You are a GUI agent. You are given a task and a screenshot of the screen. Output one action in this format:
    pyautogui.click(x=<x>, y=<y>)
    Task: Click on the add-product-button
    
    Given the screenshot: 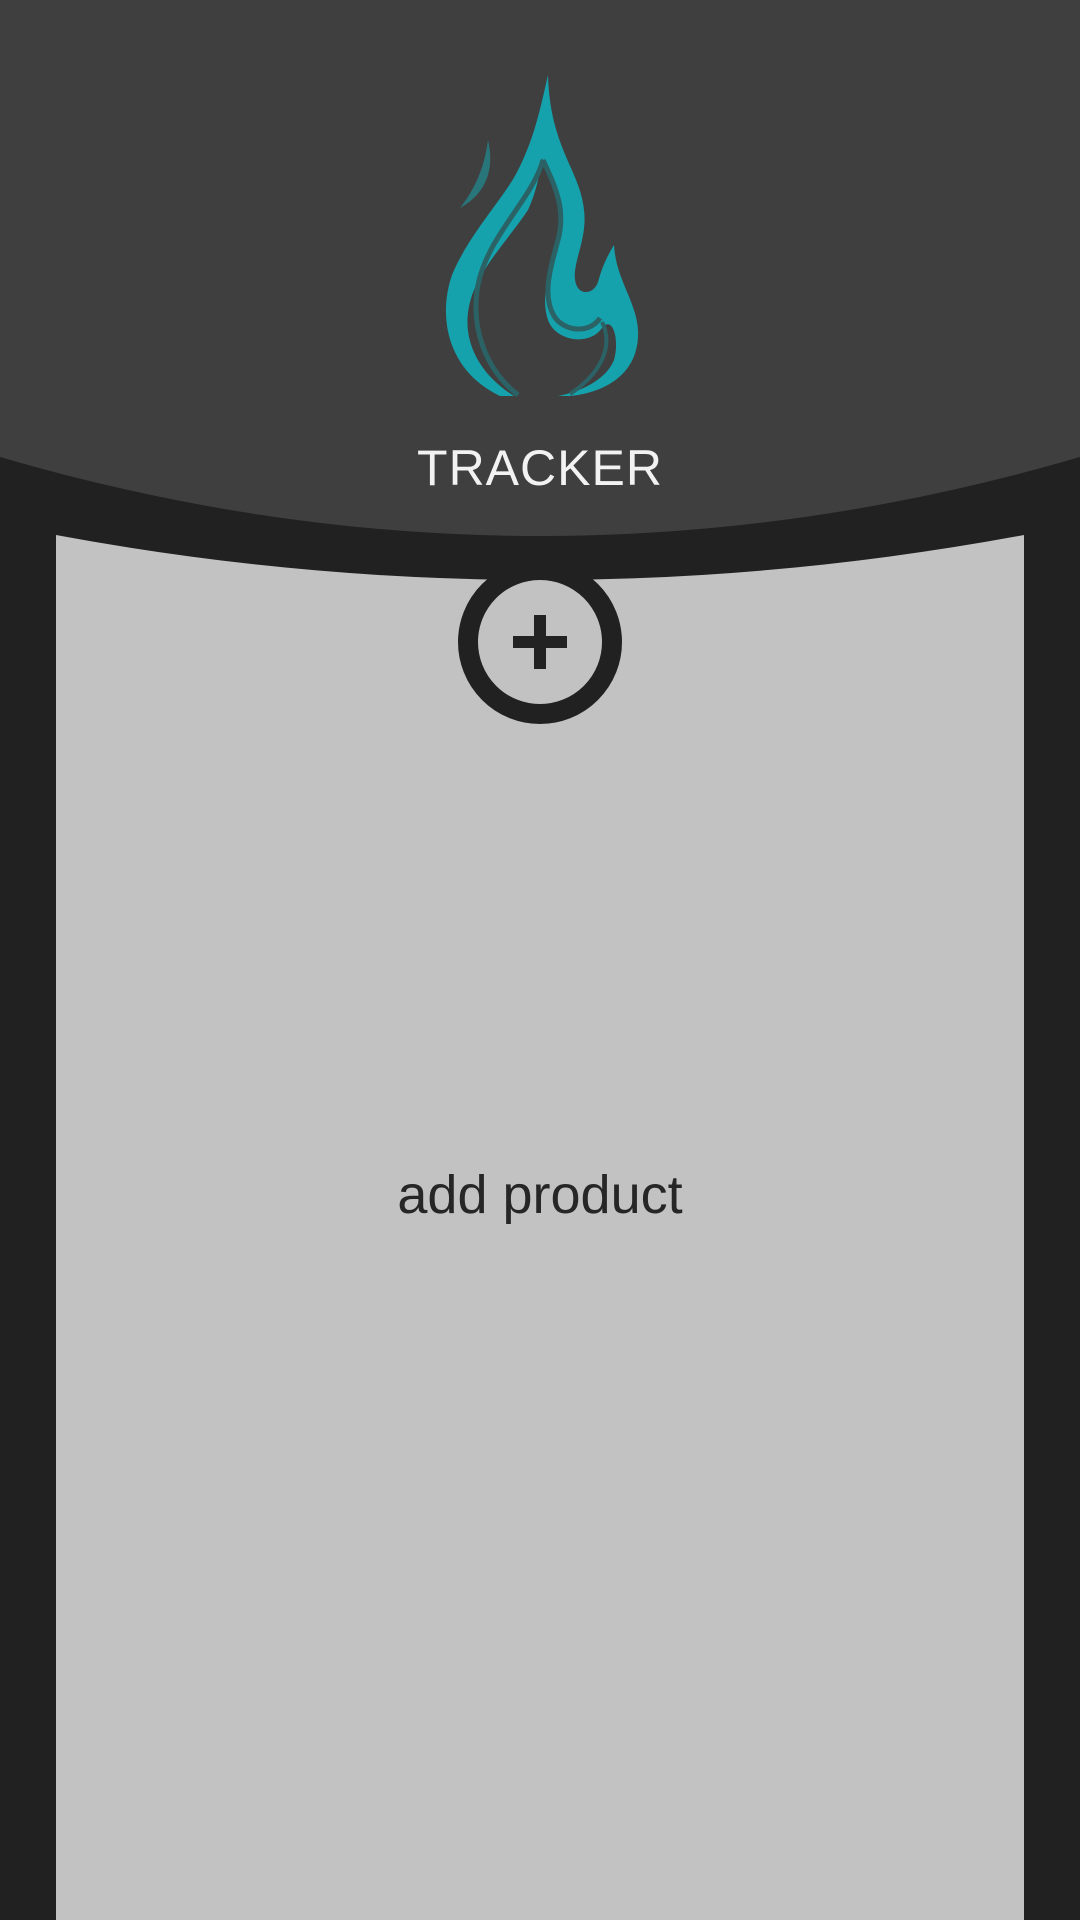 What is the action you would take?
    pyautogui.click(x=540, y=642)
    